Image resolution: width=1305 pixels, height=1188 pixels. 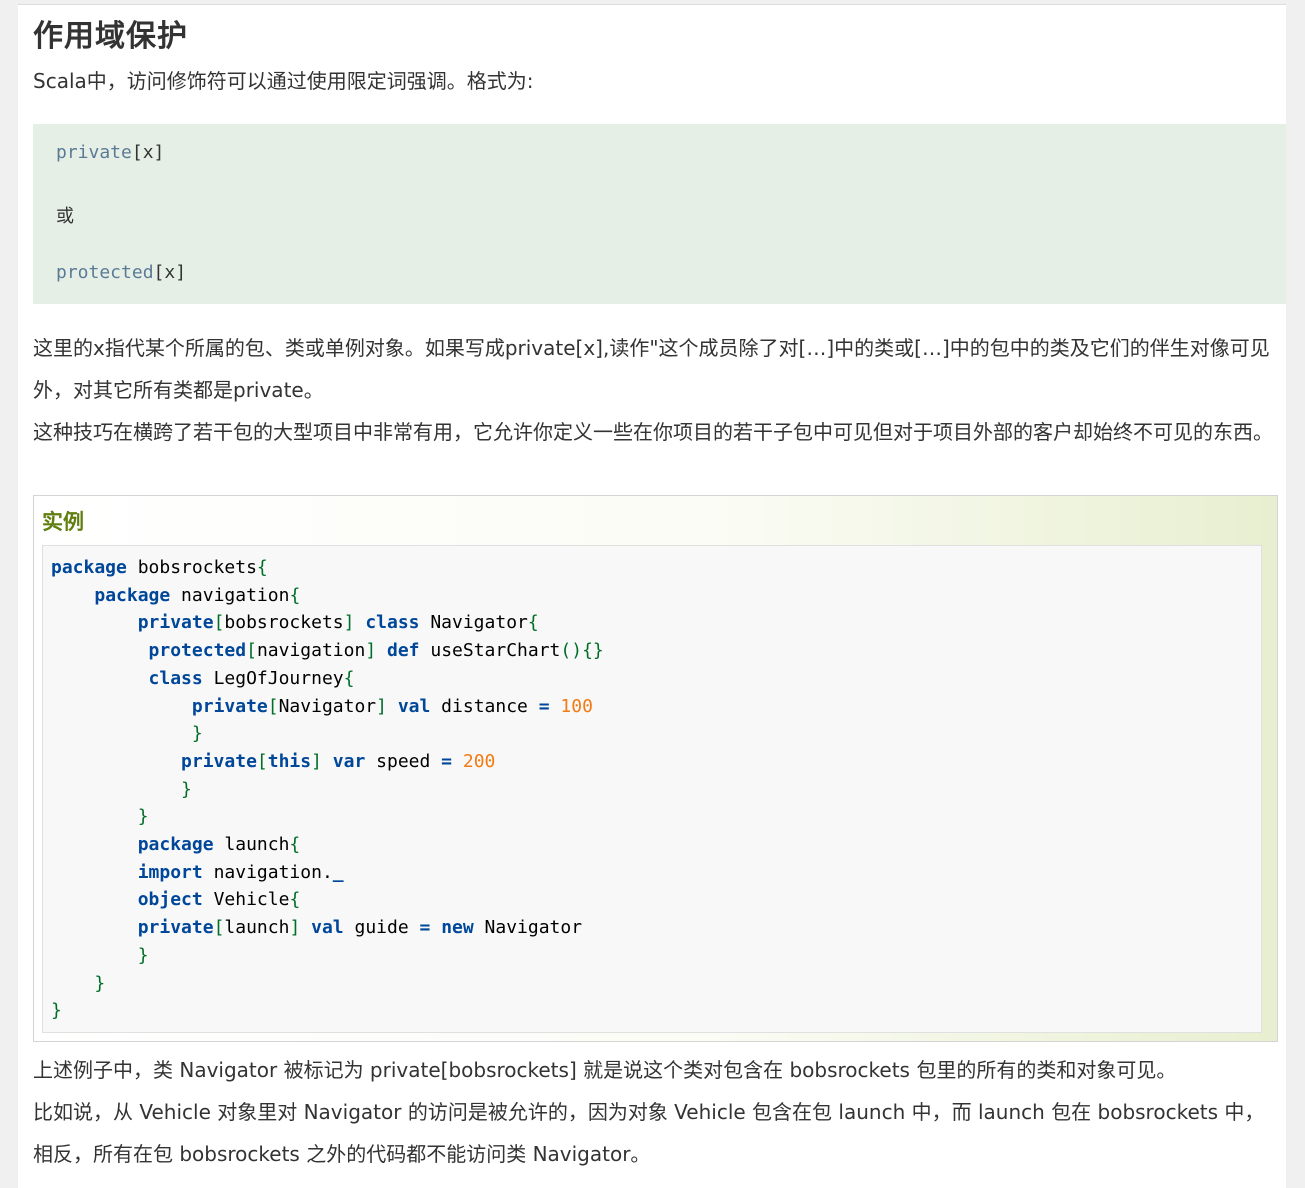 I want to click on code-token: speed, so click(x=403, y=761).